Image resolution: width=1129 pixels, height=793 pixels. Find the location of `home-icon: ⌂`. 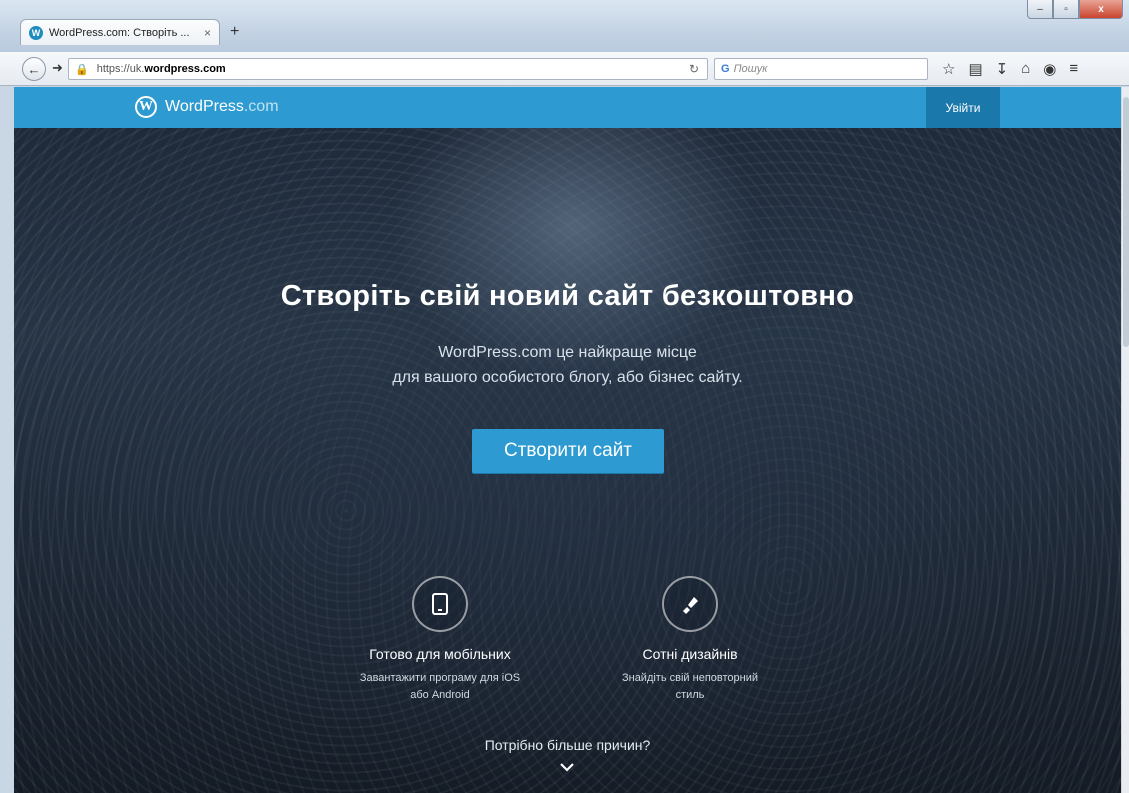

home-icon: ⌂ is located at coordinates (1025, 69).